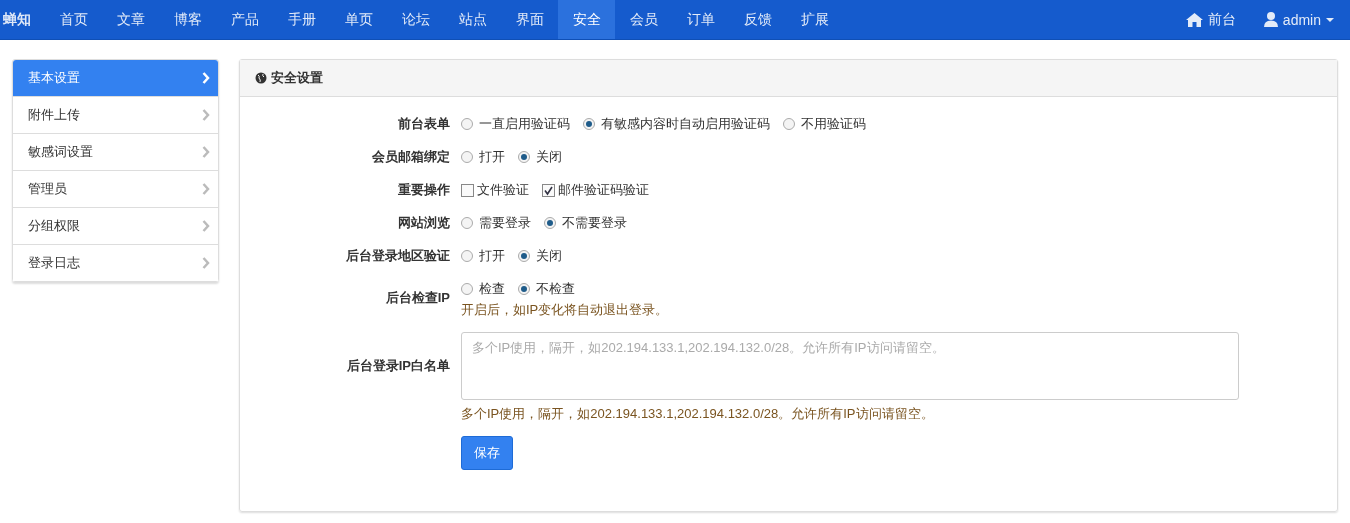  I want to click on sidebar-item: 分组权限, so click(115, 226).